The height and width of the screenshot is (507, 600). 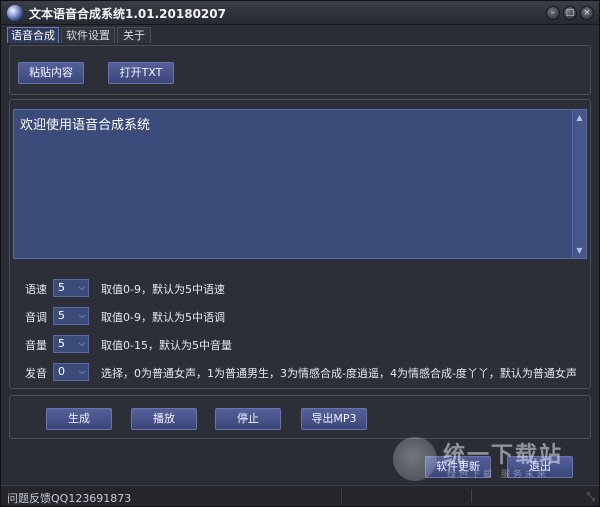 I want to click on tab-about: 关于, so click(x=134, y=35).